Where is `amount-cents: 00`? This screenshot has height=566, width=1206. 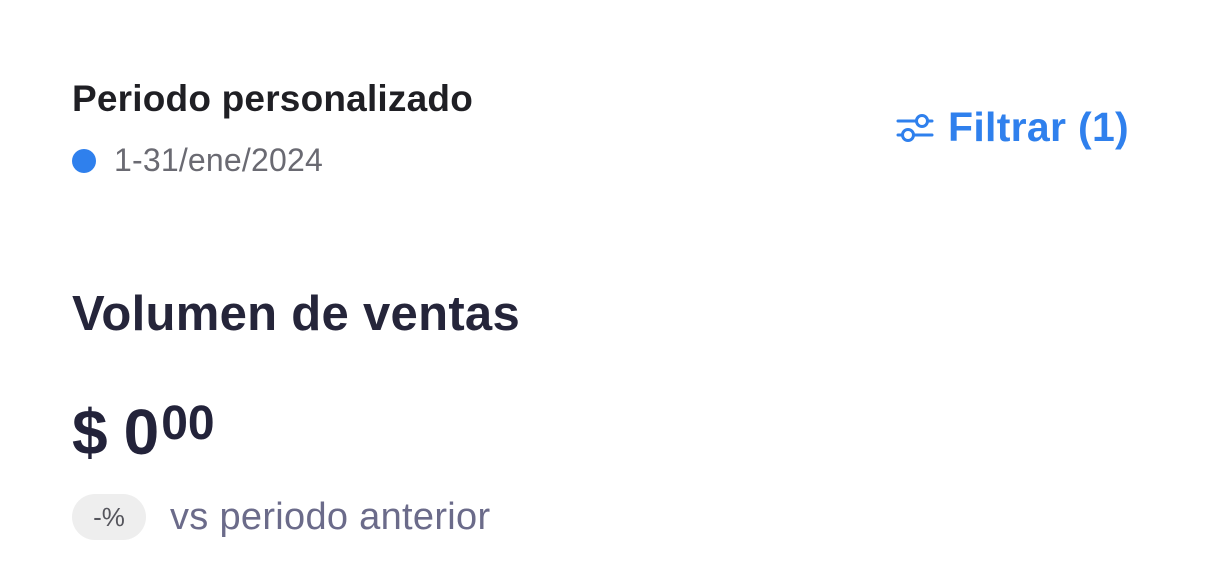 amount-cents: 00 is located at coordinates (188, 423).